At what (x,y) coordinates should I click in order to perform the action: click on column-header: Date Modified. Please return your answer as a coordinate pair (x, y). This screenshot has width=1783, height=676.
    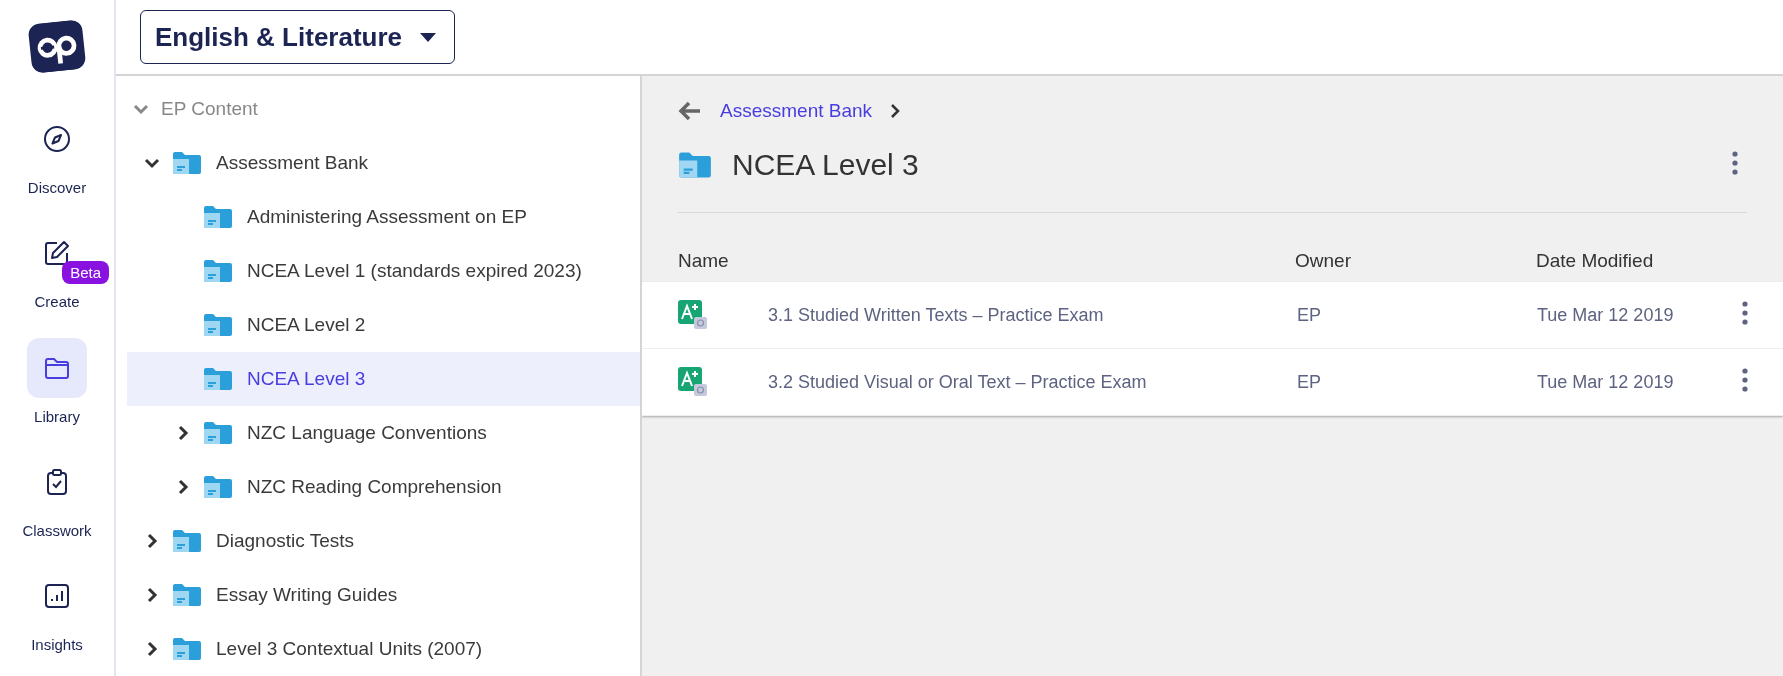
    Looking at the image, I should click on (1659, 260).